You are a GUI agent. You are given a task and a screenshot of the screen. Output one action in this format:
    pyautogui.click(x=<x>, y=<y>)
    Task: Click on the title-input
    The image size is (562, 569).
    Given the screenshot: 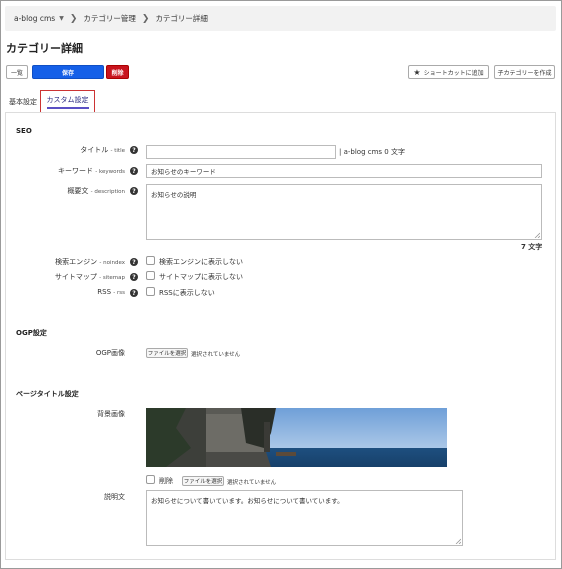 What is the action you would take?
    pyautogui.click(x=241, y=152)
    